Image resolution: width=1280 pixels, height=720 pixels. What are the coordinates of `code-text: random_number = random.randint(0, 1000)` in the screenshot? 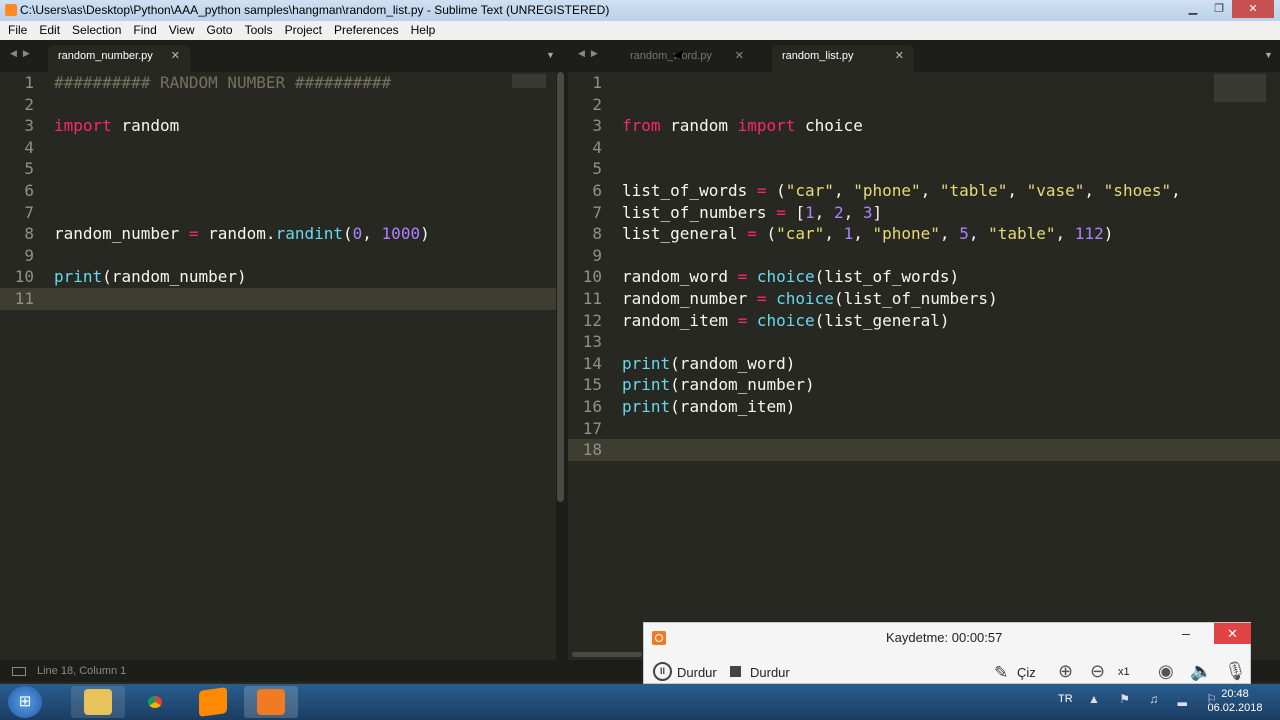 It's located at (242, 234).